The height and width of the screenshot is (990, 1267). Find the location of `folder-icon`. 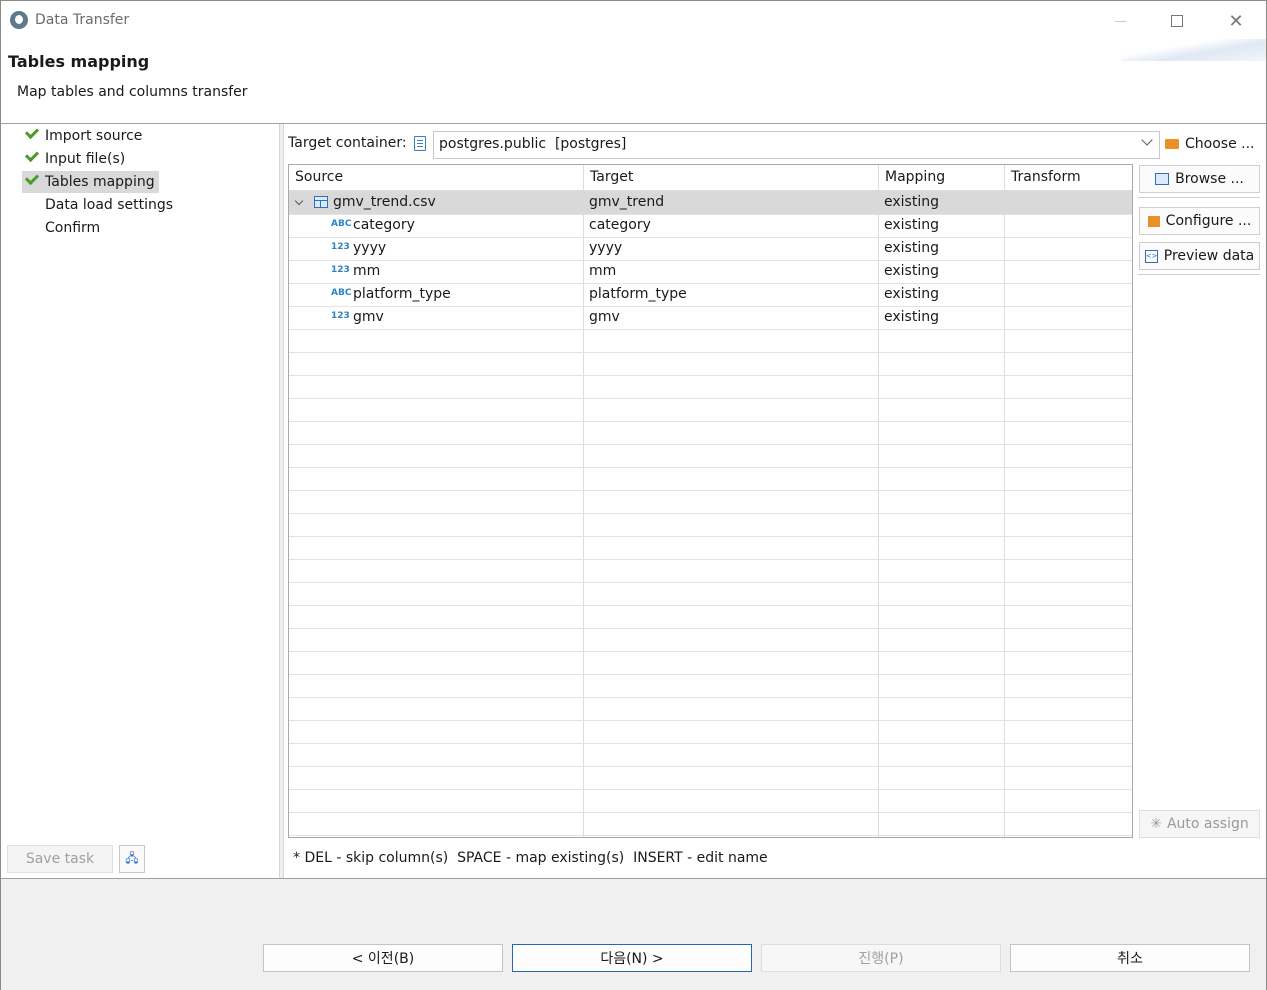

folder-icon is located at coordinates (1172, 144).